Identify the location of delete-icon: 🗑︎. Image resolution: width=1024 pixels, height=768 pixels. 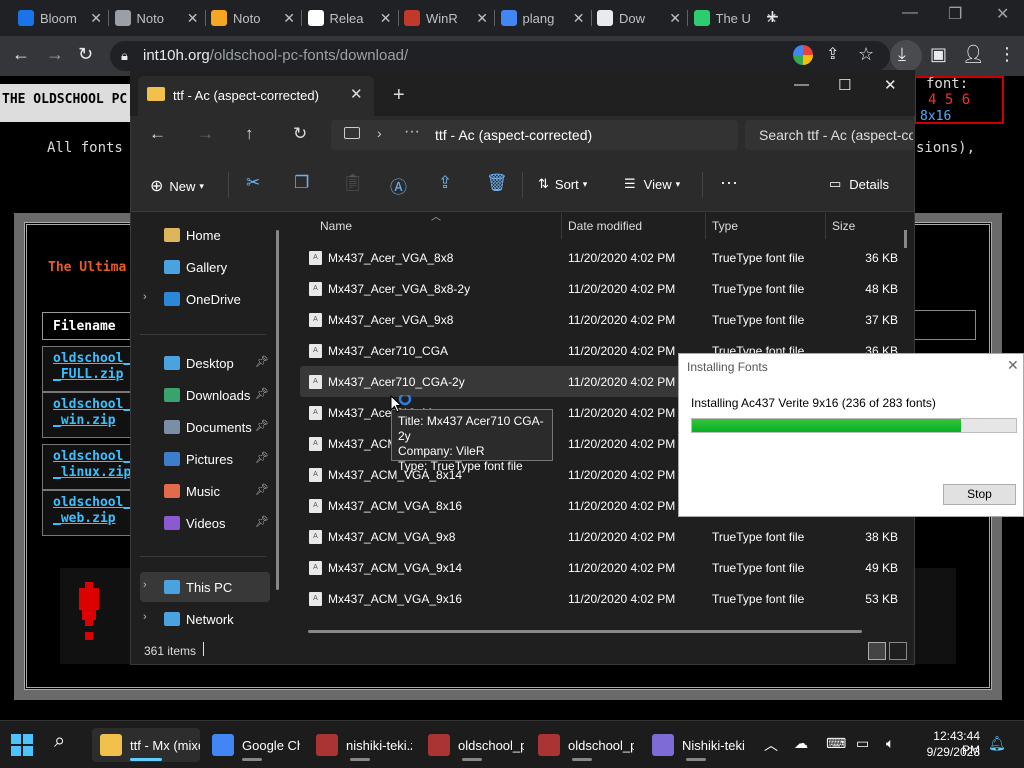
(497, 183).